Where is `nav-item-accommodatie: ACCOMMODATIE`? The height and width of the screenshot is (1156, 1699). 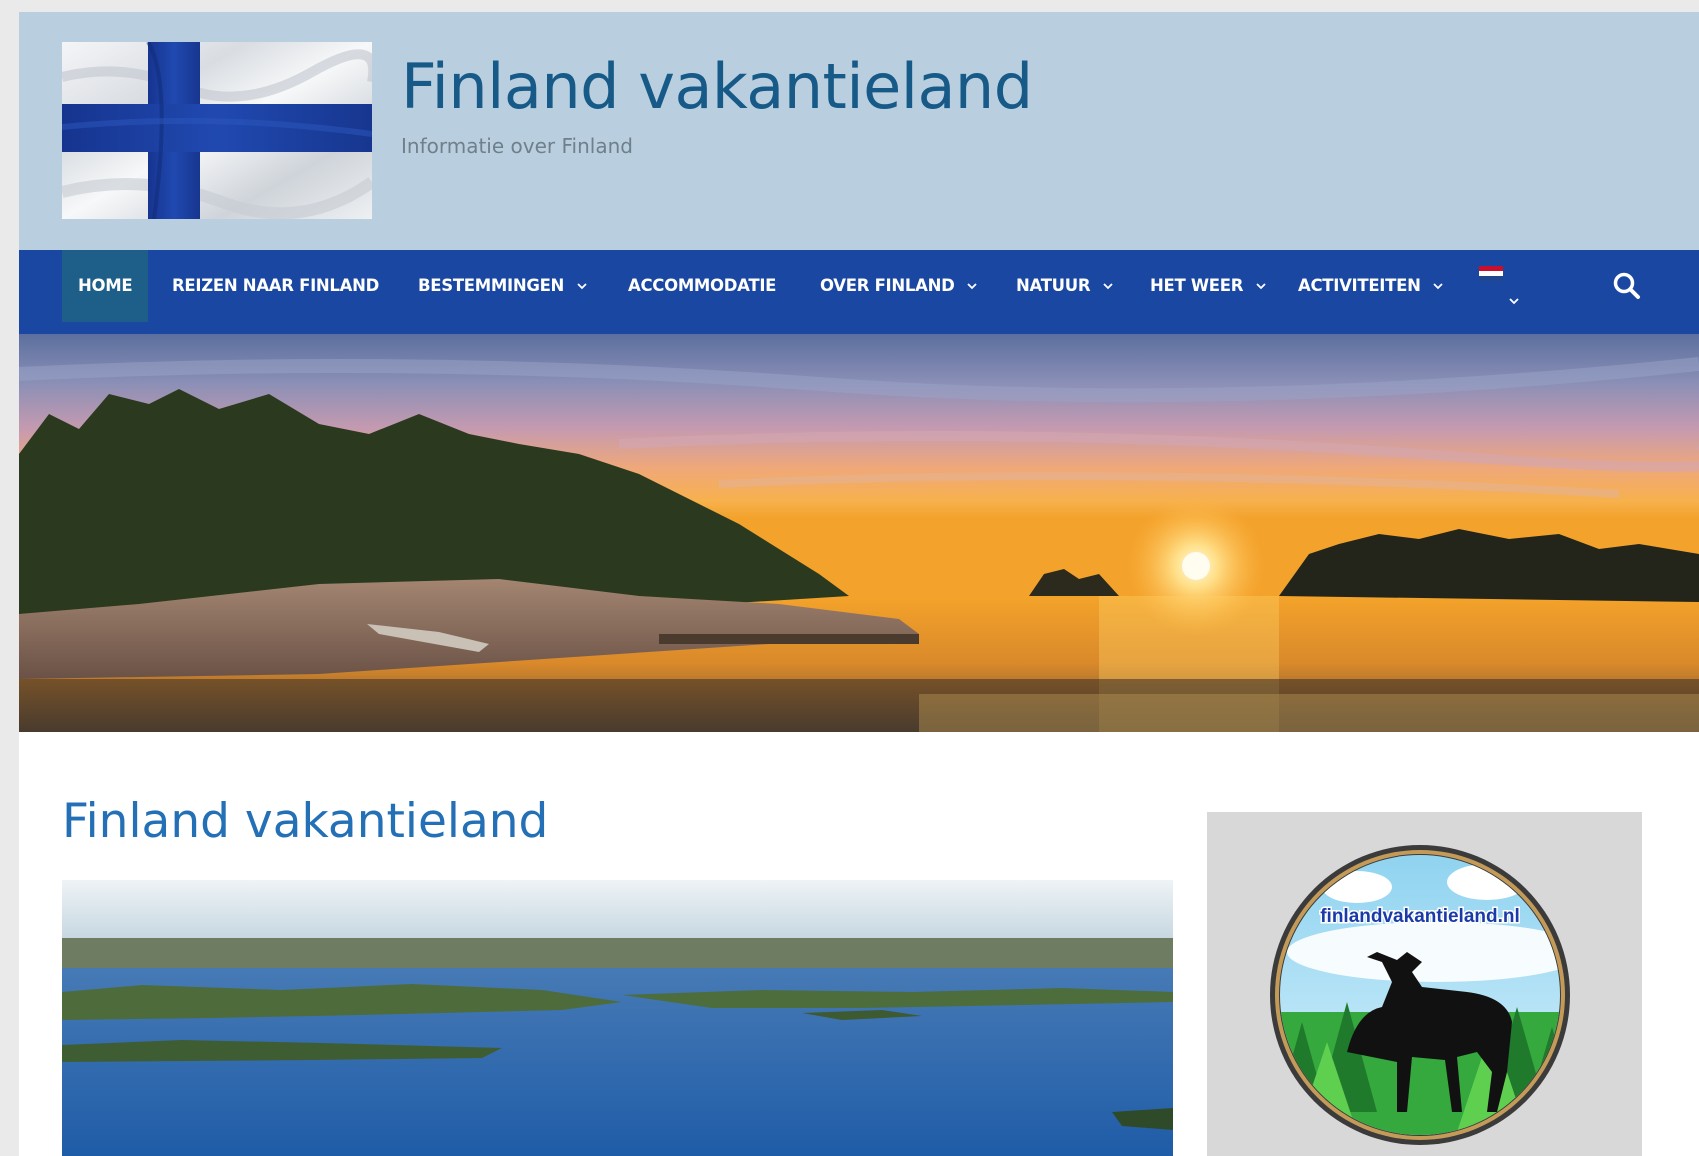 nav-item-accommodatie: ACCOMMODATIE is located at coordinates (702, 286).